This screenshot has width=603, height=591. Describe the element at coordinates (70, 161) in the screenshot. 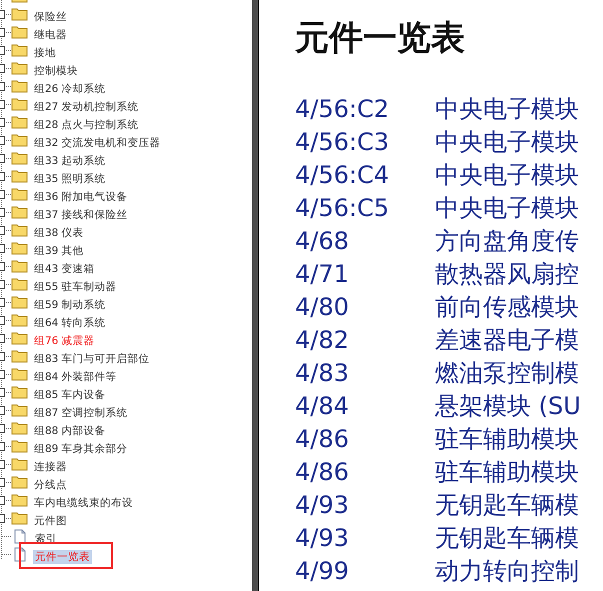

I see `tree-item: 组33 起动系统` at that location.